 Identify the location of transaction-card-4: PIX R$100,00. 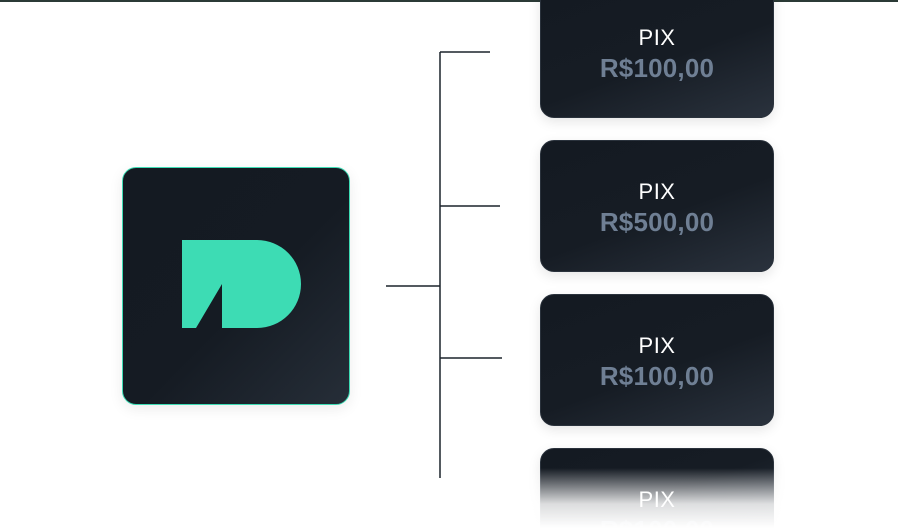
(657, 488).